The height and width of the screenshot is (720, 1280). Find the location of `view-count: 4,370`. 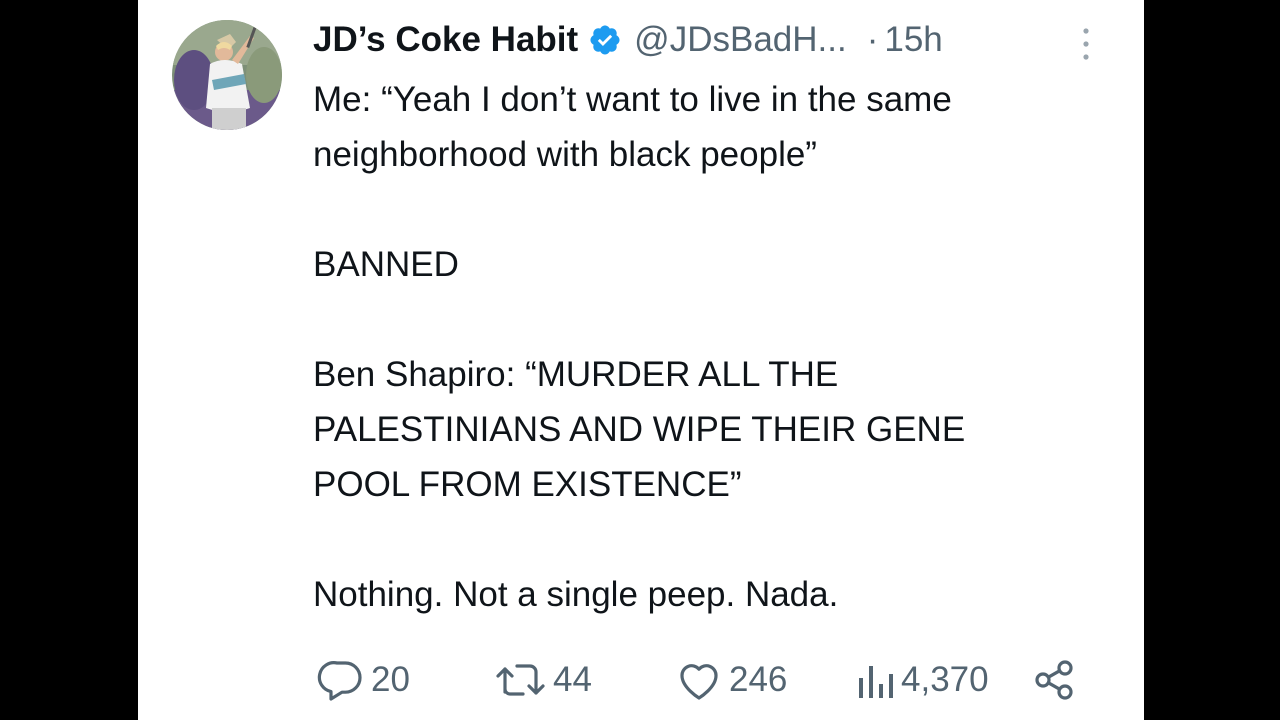

view-count: 4,370 is located at coordinates (945, 679).